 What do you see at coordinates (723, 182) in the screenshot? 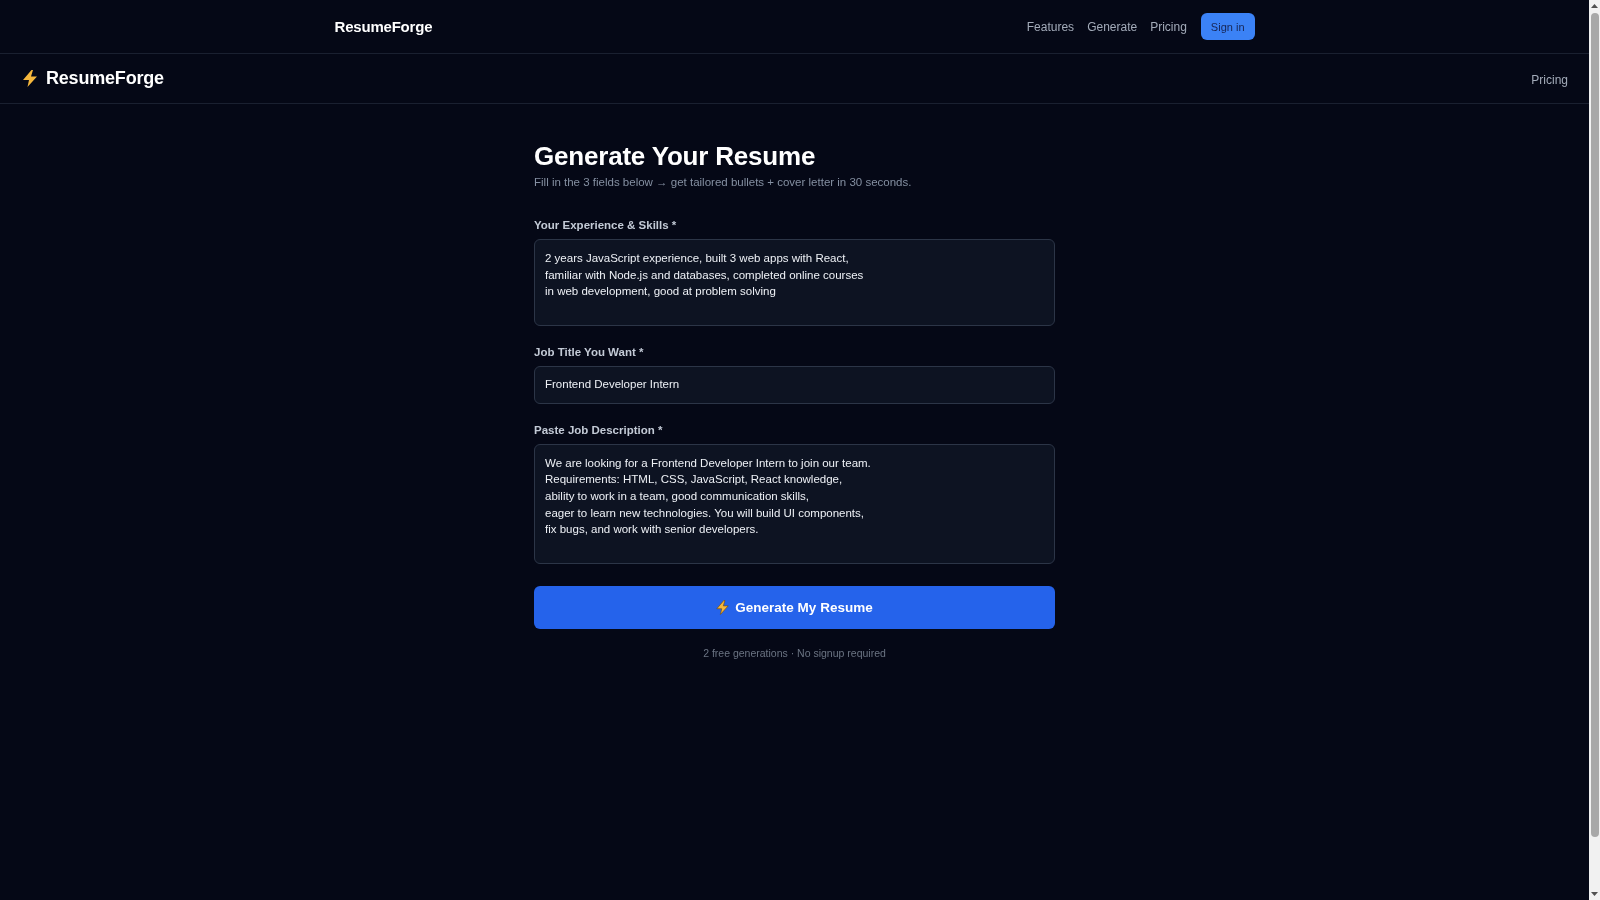
I see `page-subtitle: Fill in the 3 fields below → get tailored bullets + cover letter in 30 seconds.` at bounding box center [723, 182].